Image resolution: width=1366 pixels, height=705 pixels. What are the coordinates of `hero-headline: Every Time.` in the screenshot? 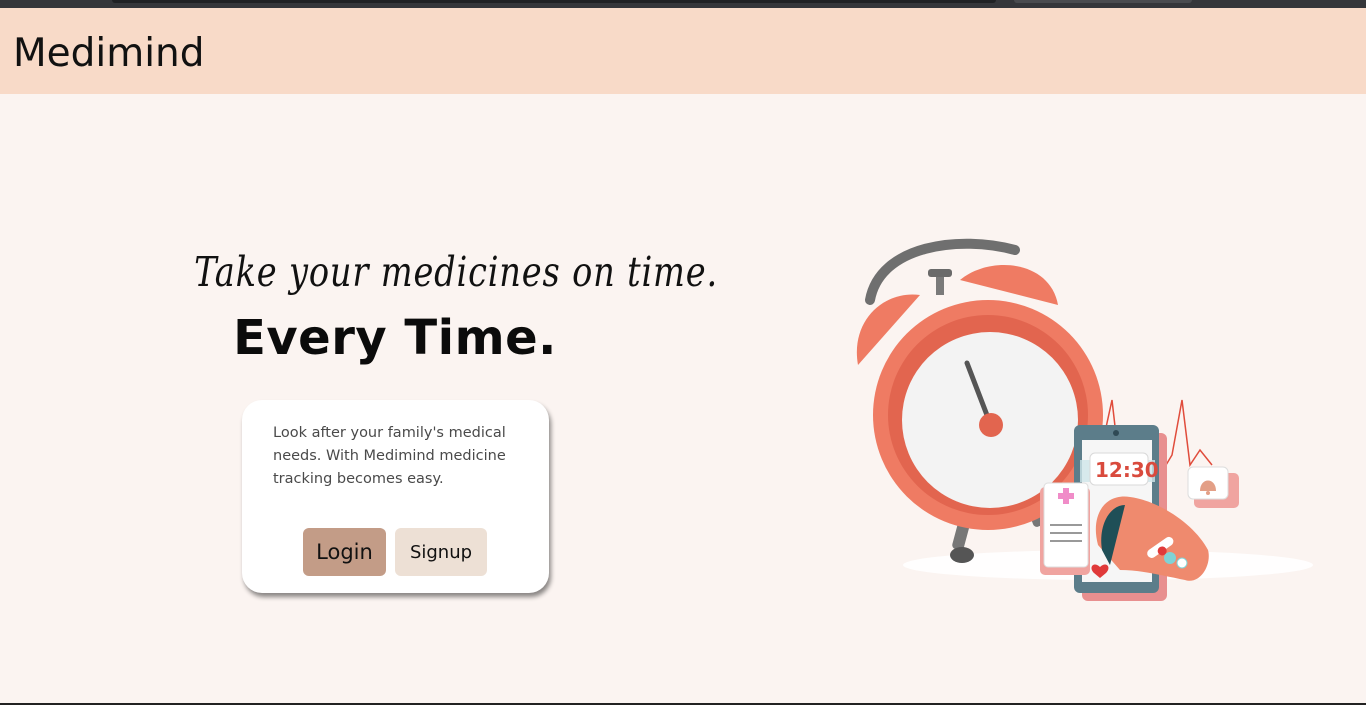 It's located at (395, 338).